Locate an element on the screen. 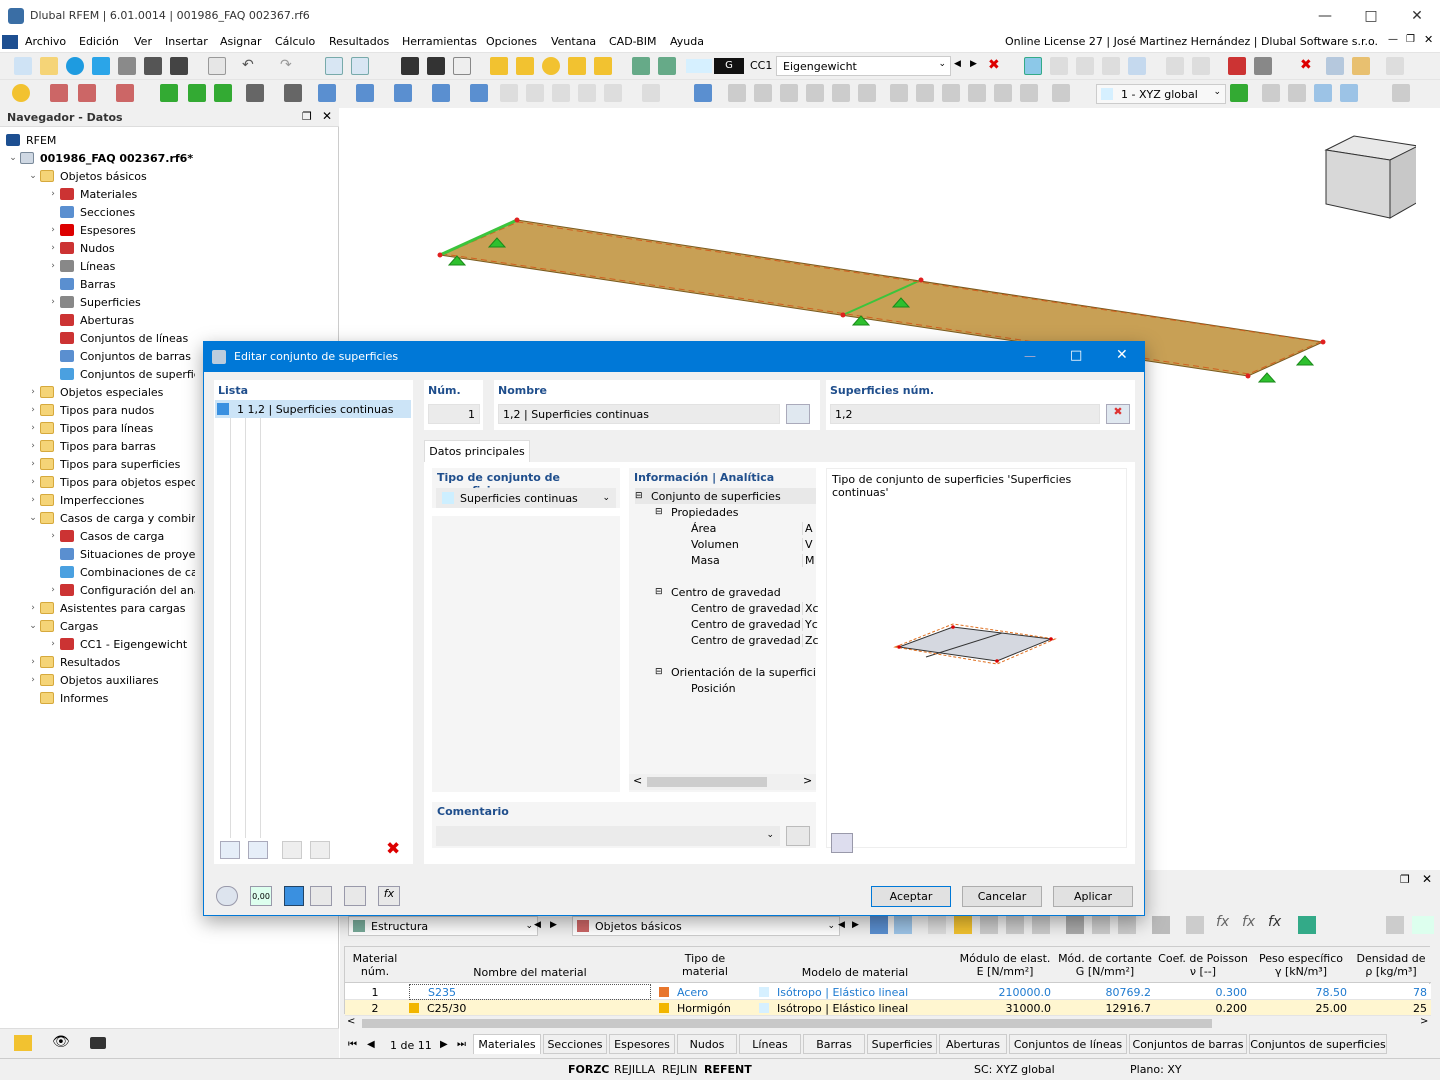  open-icon is located at coordinates (49, 66).